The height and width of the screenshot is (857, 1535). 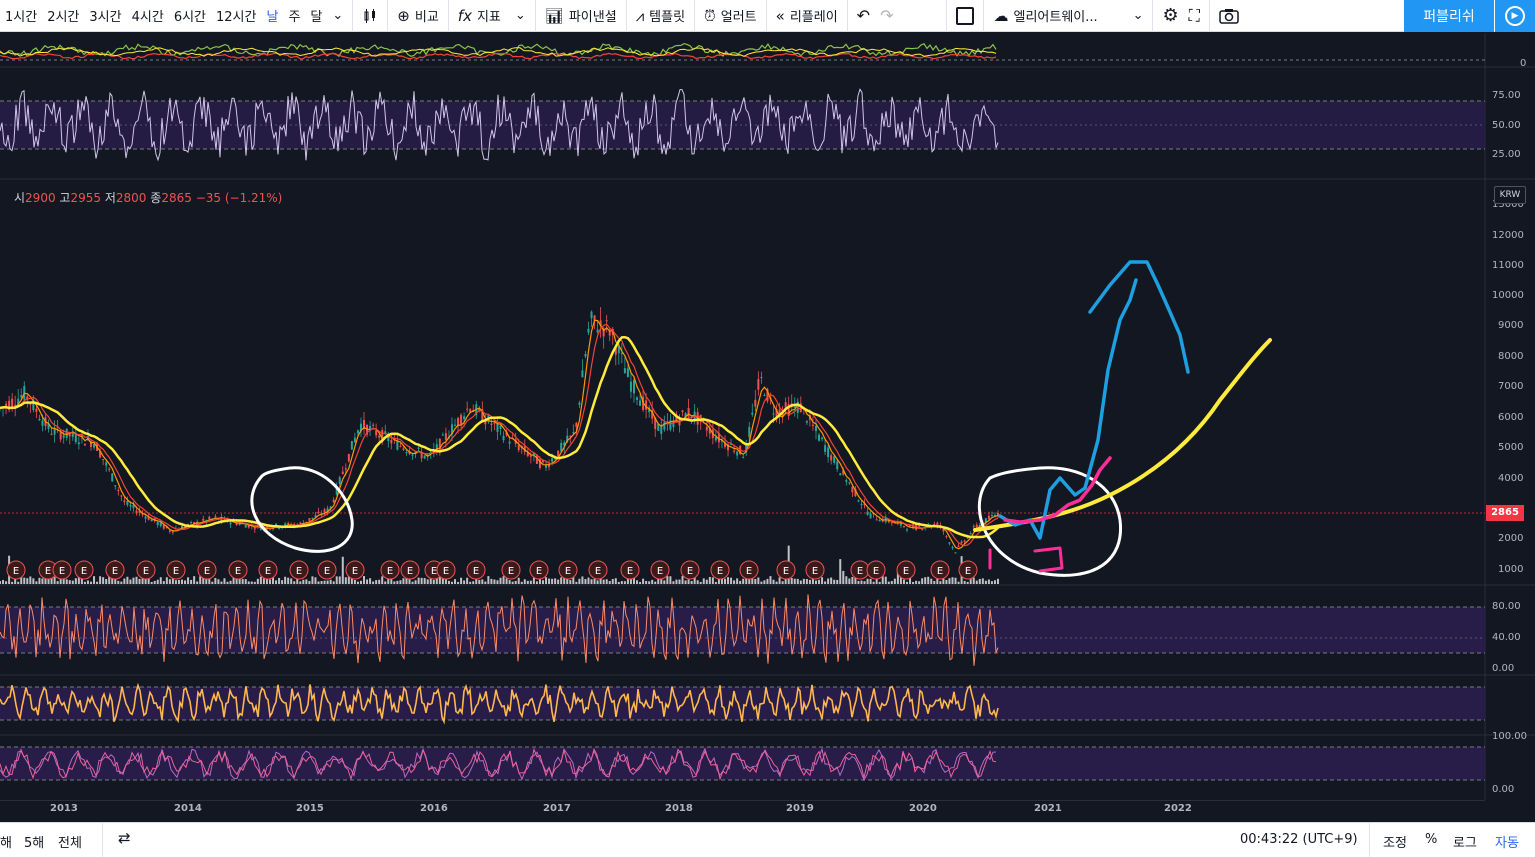 What do you see at coordinates (1299, 839) in the screenshot?
I see `clock-timezone: 00:43:22 (UTC+9)` at bounding box center [1299, 839].